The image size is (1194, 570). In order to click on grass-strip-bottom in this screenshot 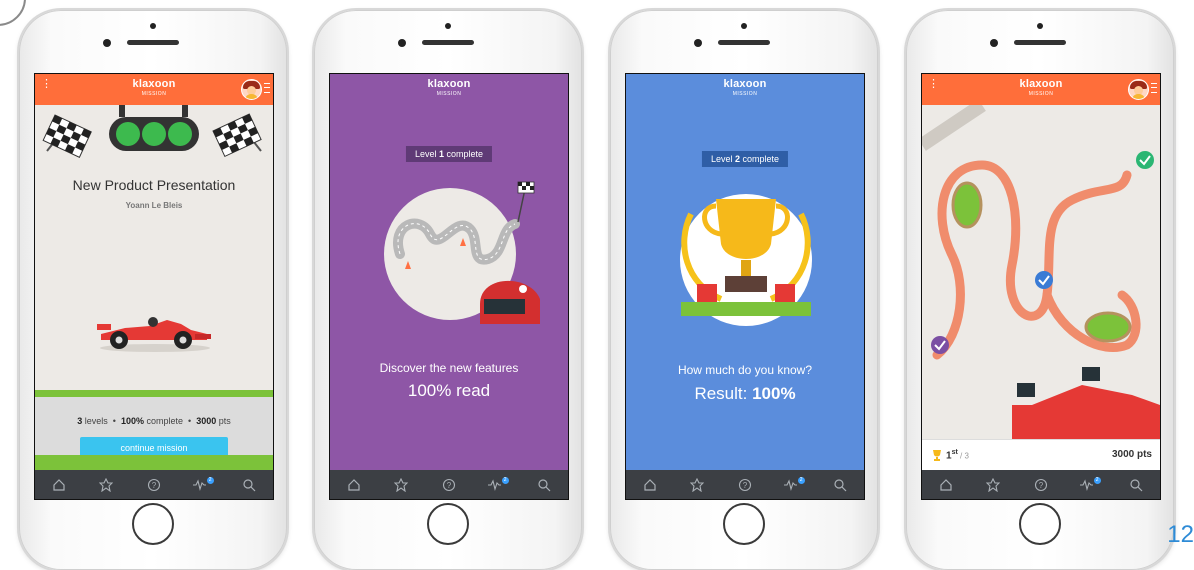, I will do `click(154, 462)`.